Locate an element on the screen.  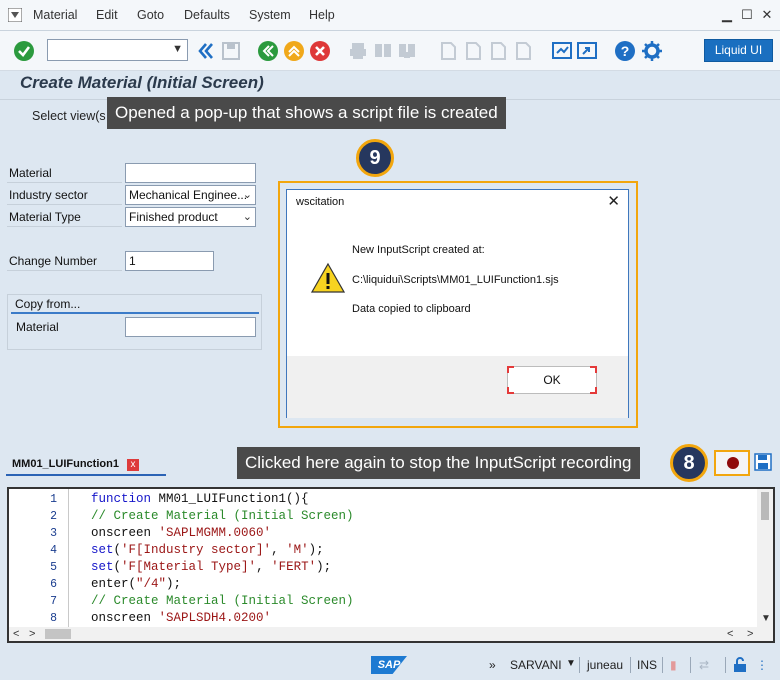
exit-icon is located at coordinates (294, 51).